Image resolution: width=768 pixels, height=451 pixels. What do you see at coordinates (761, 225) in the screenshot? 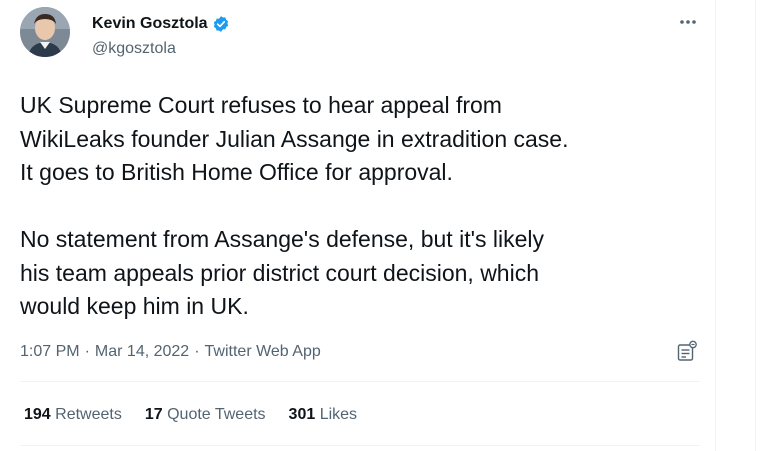
I see `right-panel-edge` at bounding box center [761, 225].